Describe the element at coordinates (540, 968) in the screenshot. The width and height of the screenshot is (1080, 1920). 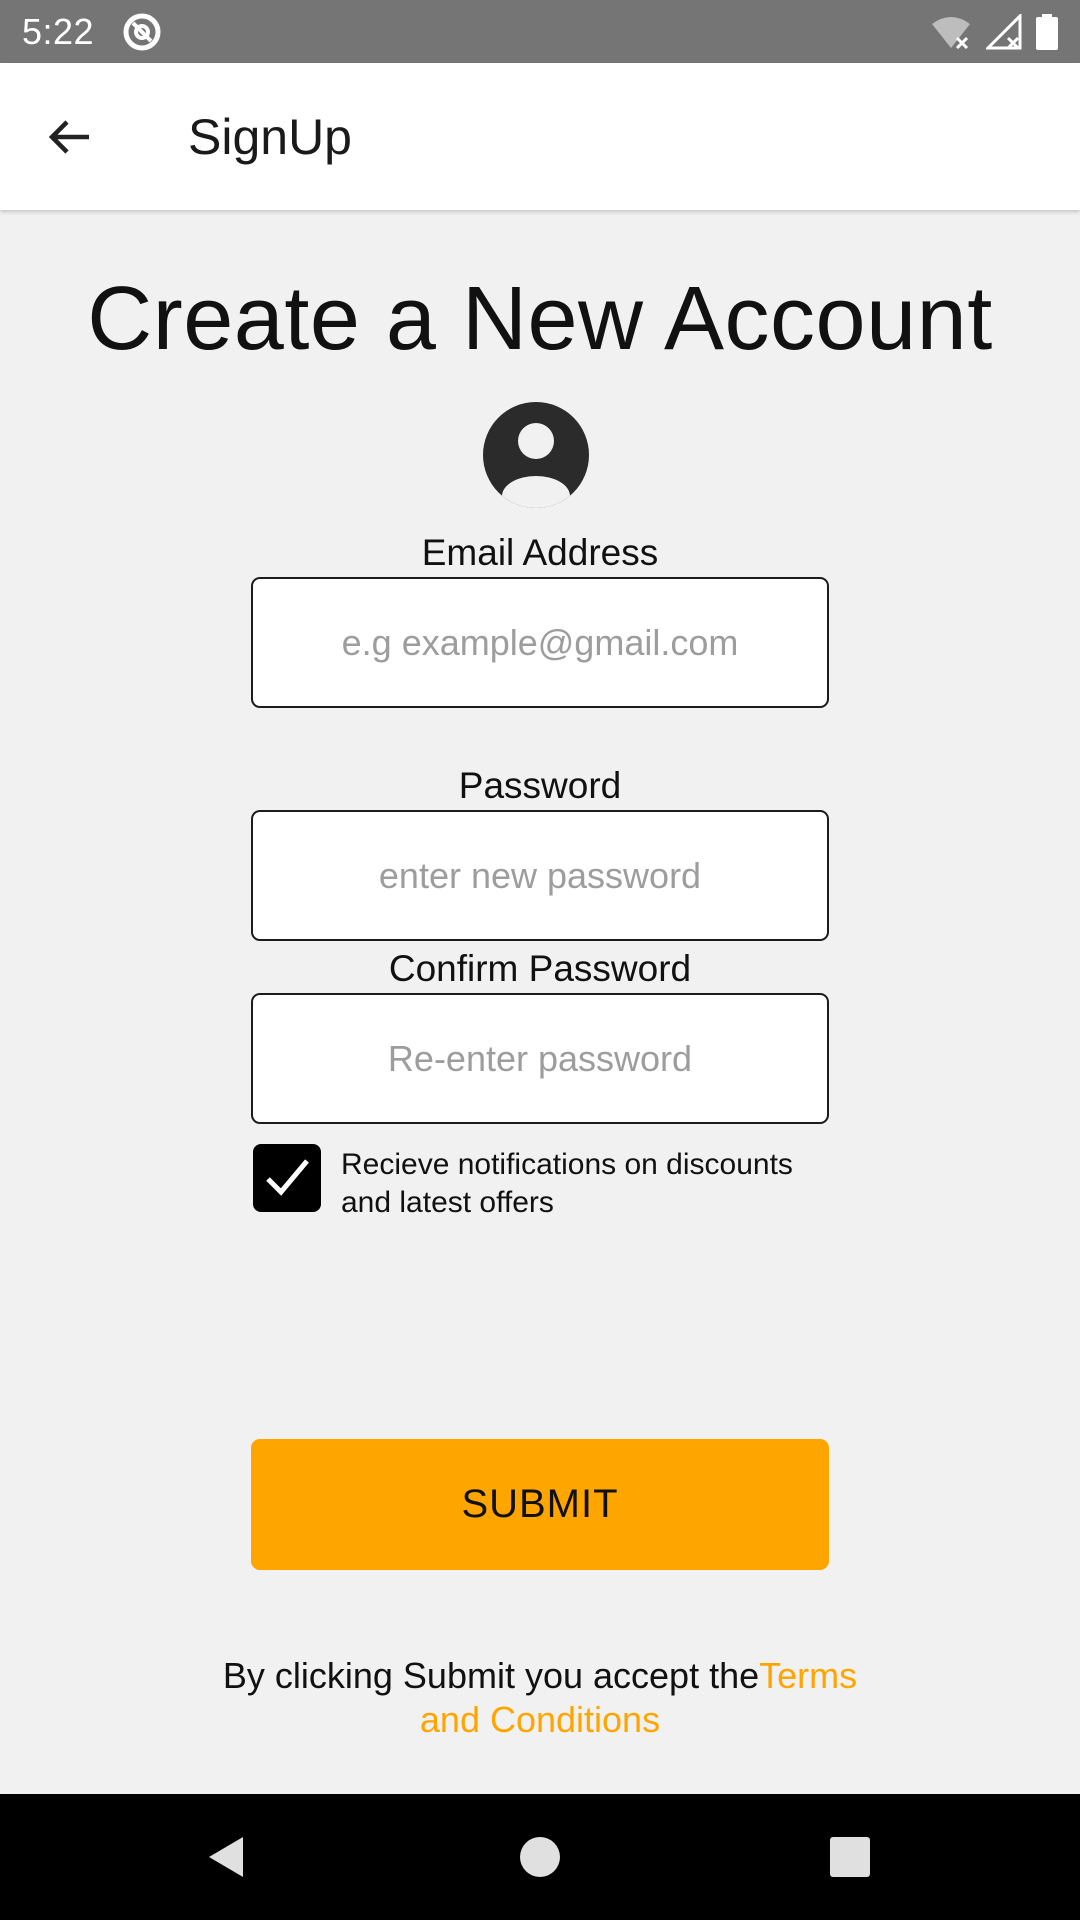
I see `confirm-password-label: Confirm Password` at that location.